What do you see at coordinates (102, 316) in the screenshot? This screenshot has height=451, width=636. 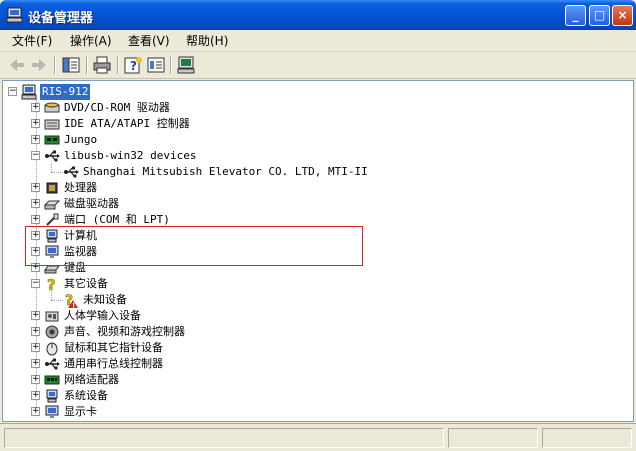 I see `tree-item-label: 人体学输入设备` at bounding box center [102, 316].